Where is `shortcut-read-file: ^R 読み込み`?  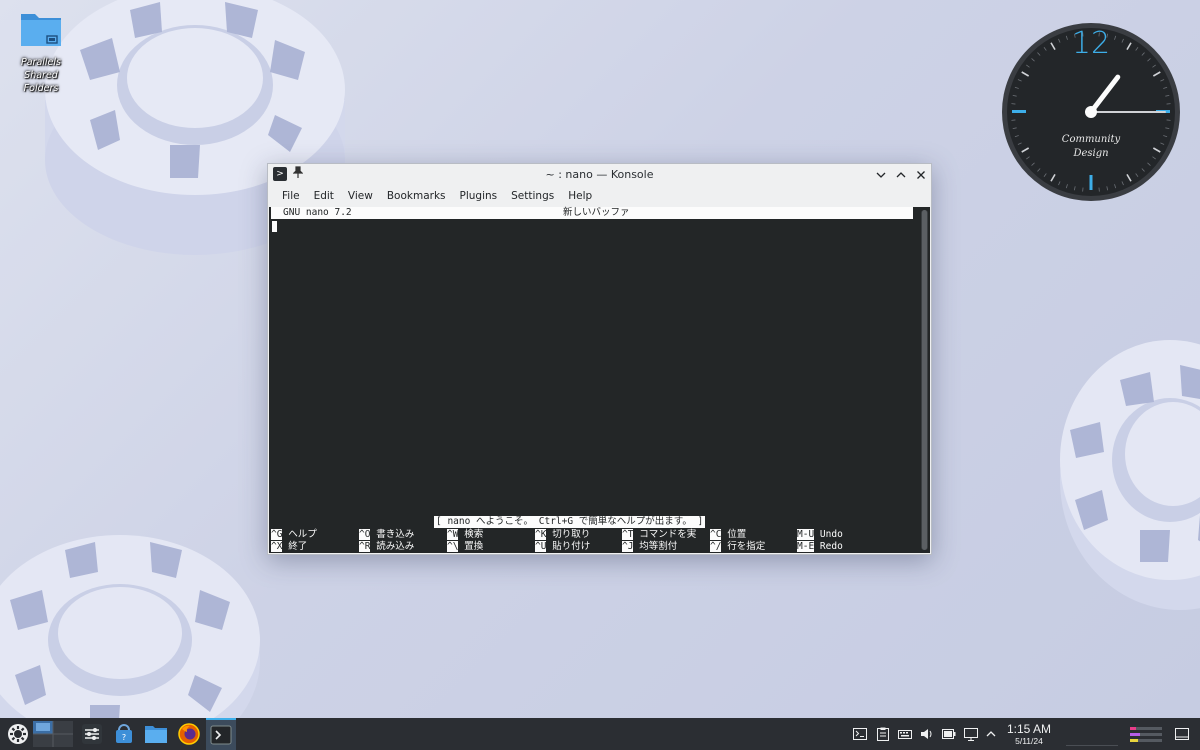 shortcut-read-file: ^R 読み込み is located at coordinates (387, 546).